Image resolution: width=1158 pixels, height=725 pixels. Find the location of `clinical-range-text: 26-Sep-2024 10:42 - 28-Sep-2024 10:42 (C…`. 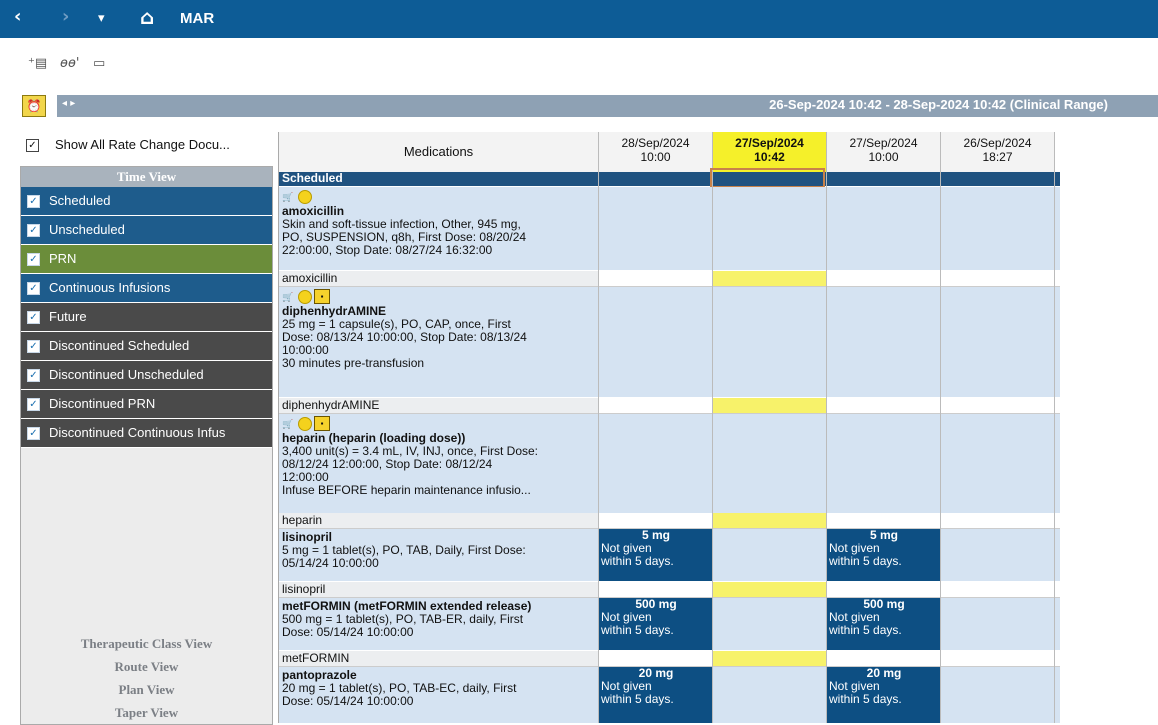

clinical-range-text: 26-Sep-2024 10:42 - 28-Sep-2024 10:42 (C… is located at coordinates (938, 104).